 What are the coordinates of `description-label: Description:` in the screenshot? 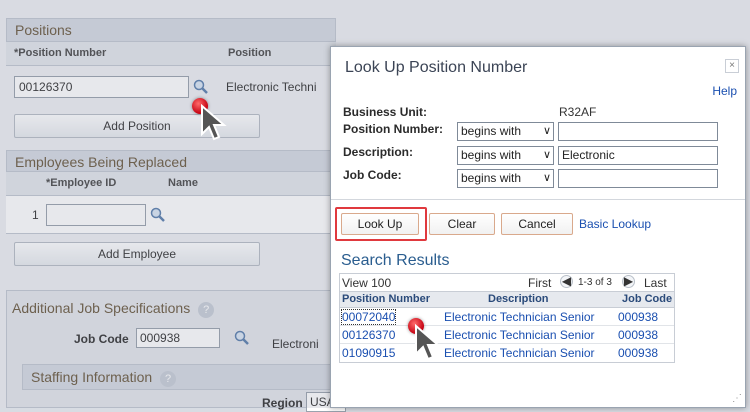 It's located at (378, 152).